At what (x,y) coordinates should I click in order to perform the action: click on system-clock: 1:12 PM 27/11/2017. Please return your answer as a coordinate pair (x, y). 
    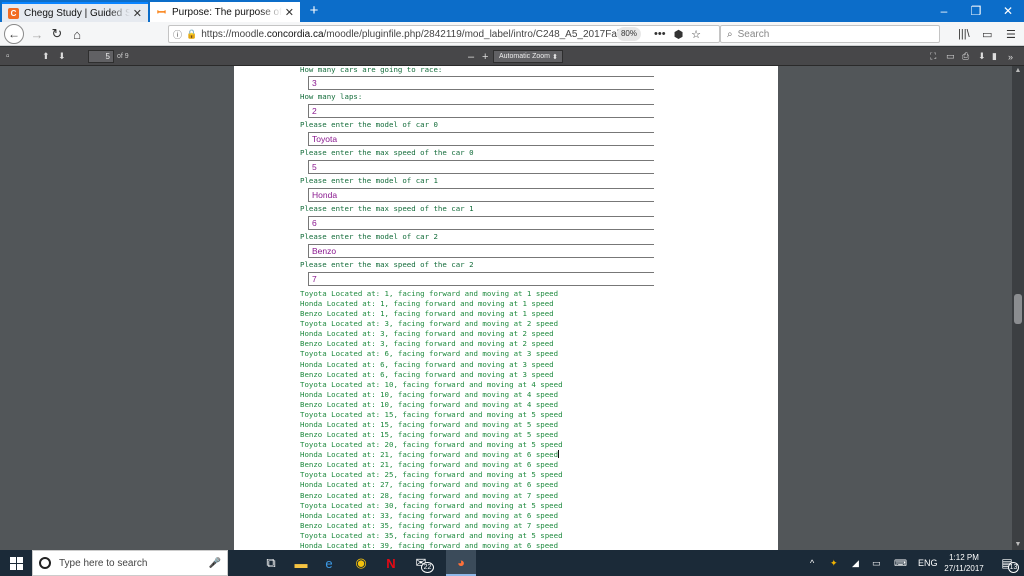
    Looking at the image, I should click on (964, 563).